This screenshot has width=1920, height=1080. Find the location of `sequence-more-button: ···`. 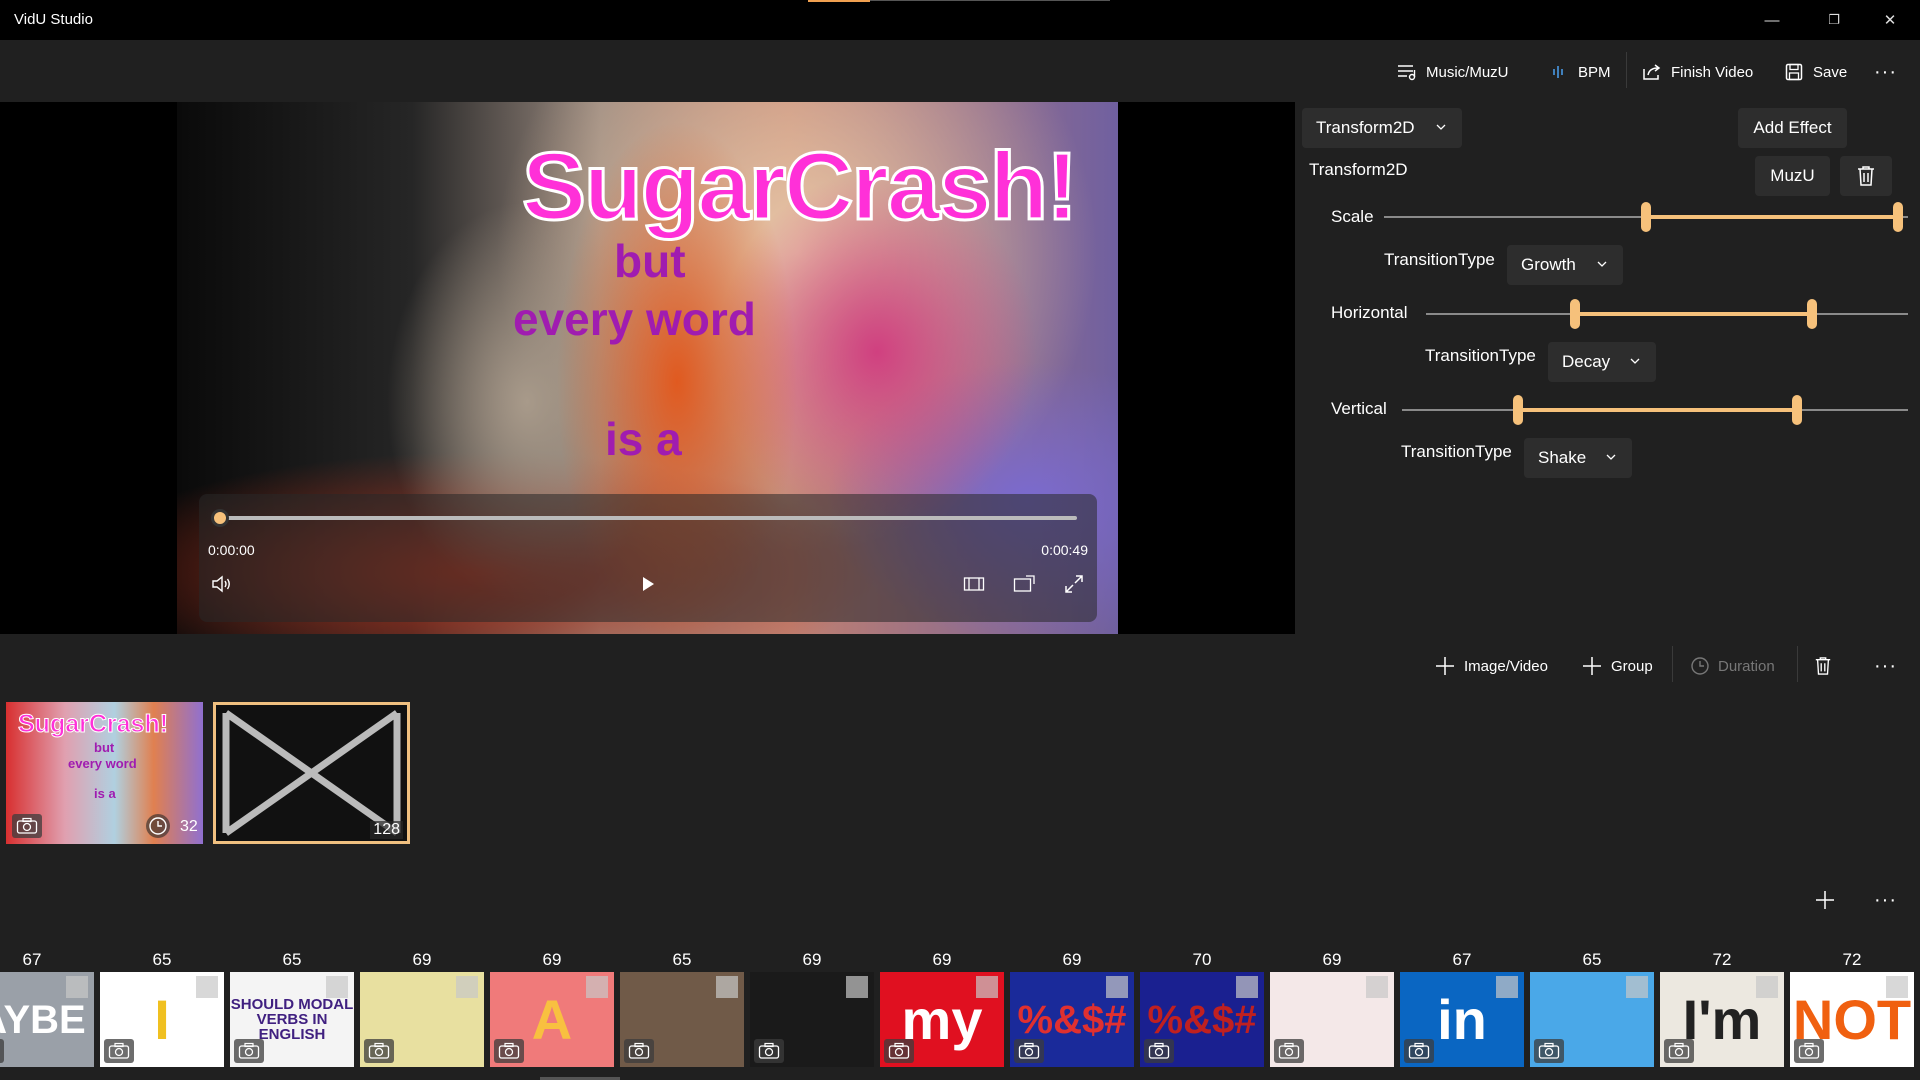

sequence-more-button: ··· is located at coordinates (1885, 666).